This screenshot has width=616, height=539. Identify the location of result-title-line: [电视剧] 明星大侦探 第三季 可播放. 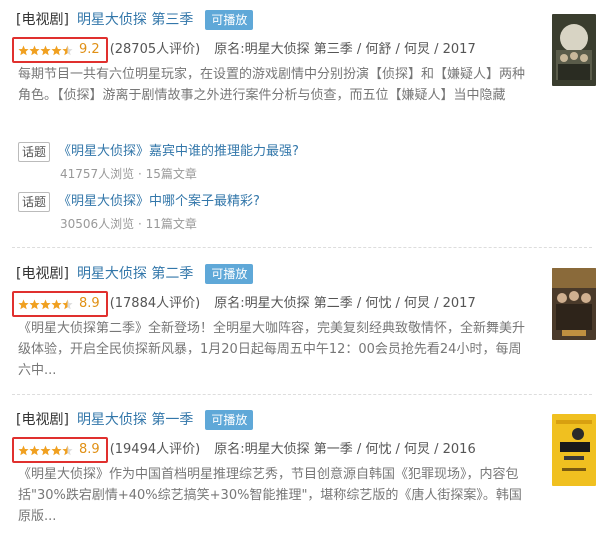
(302, 20).